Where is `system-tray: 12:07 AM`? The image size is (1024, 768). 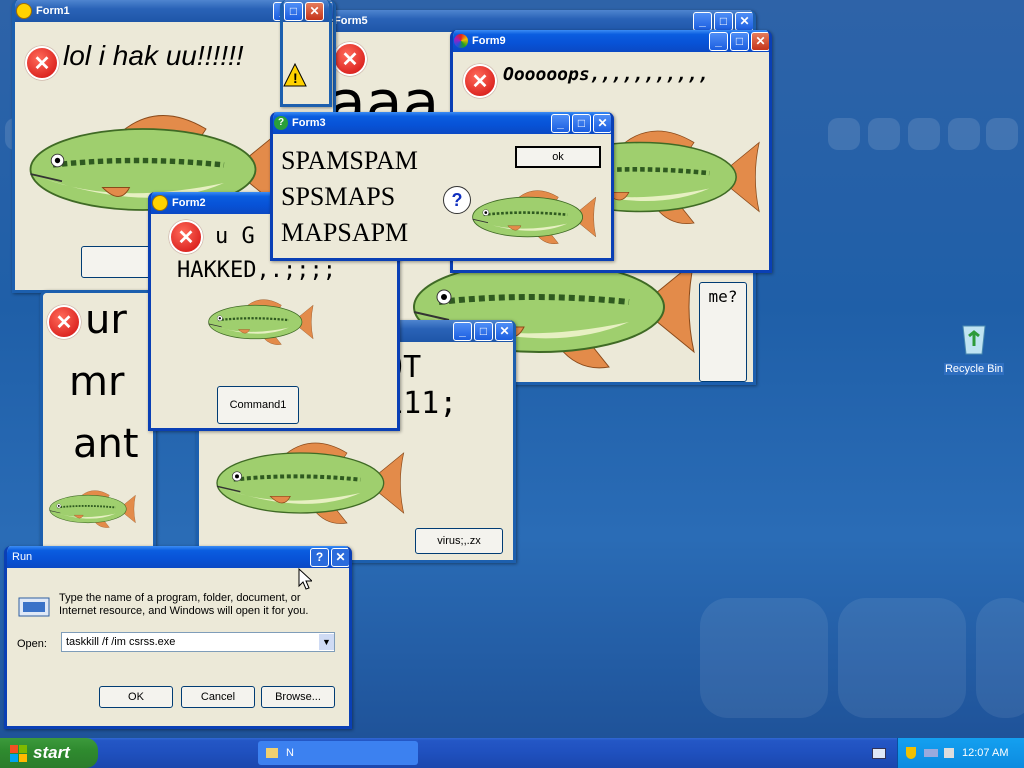 system-tray: 12:07 AM is located at coordinates (960, 753).